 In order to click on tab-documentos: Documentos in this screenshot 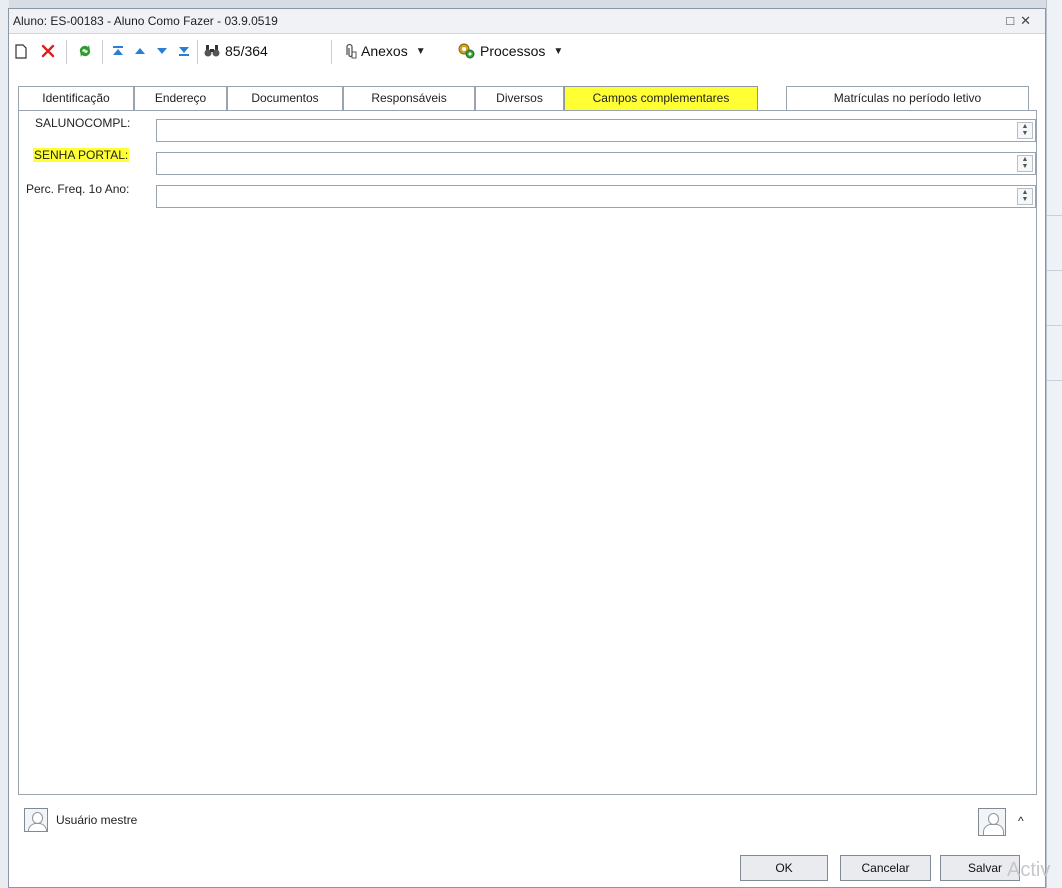, I will do `click(285, 98)`.